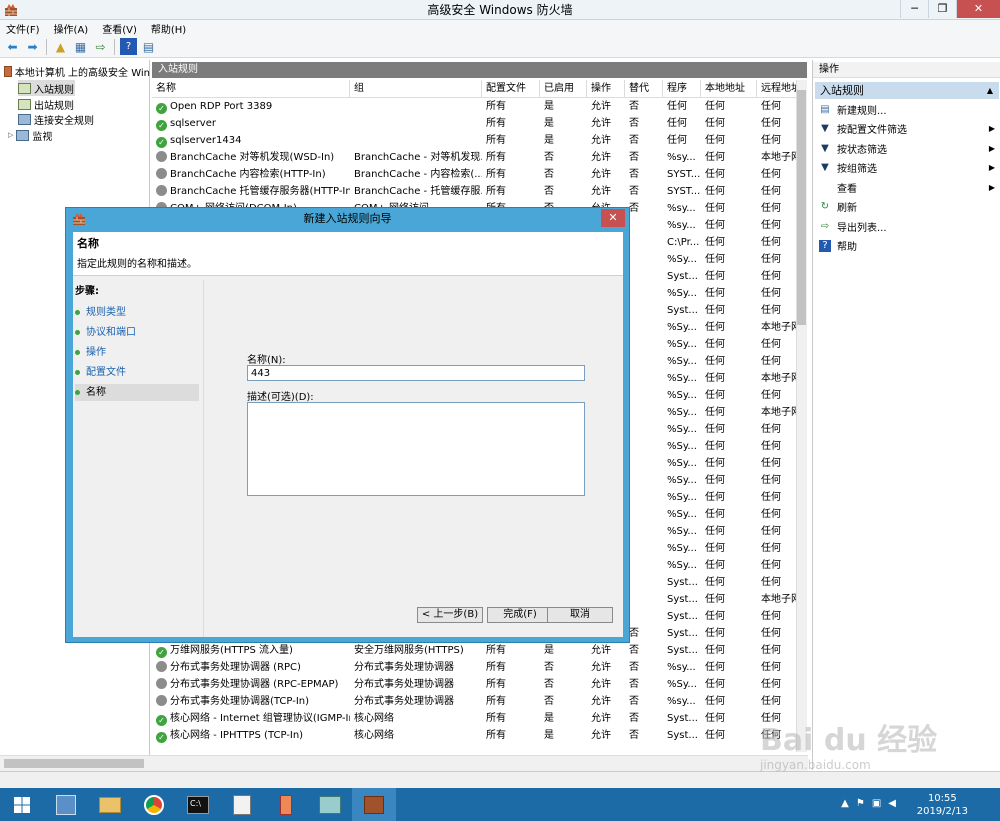 The height and width of the screenshot is (821, 1000). Describe the element at coordinates (66, 804) in the screenshot. I see `taskbar-server-manager` at that location.